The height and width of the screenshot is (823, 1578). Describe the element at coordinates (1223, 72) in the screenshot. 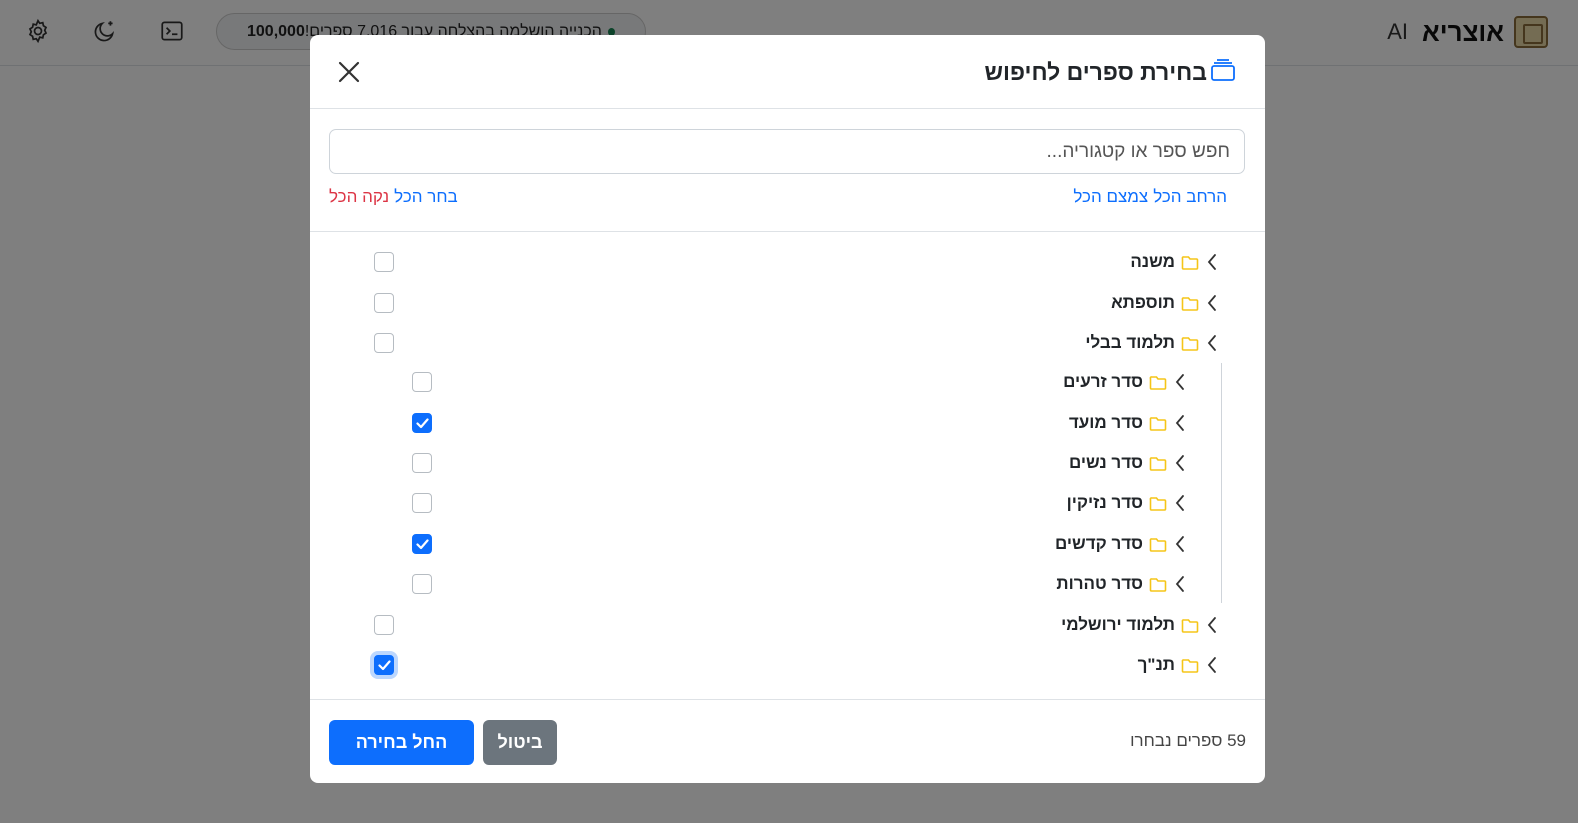

I see `book-stack-icon` at that location.